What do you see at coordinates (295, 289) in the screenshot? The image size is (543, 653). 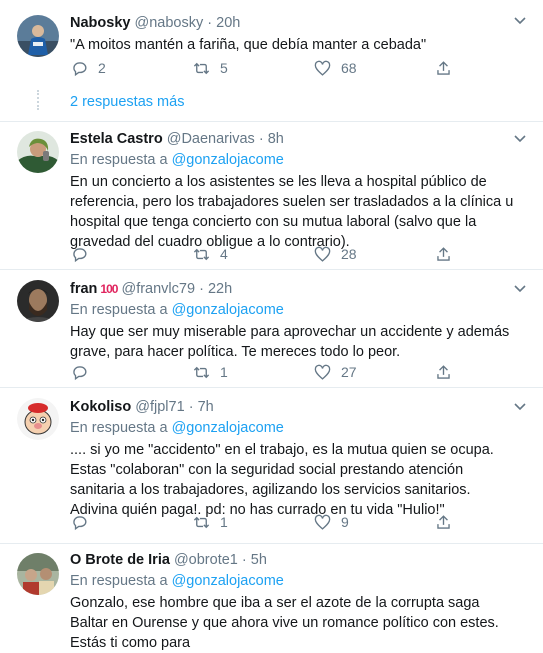 I see `tweet-header: fran 100 @franvlc79 · 22h` at bounding box center [295, 289].